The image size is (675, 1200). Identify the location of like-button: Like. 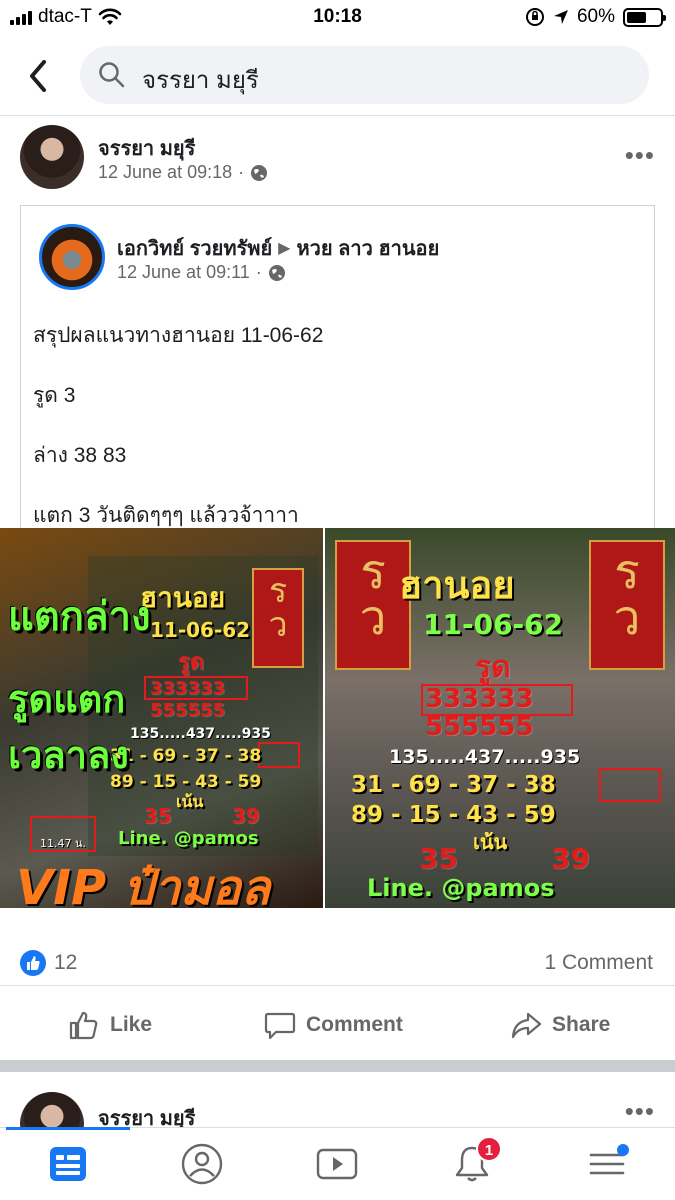
(110, 1025).